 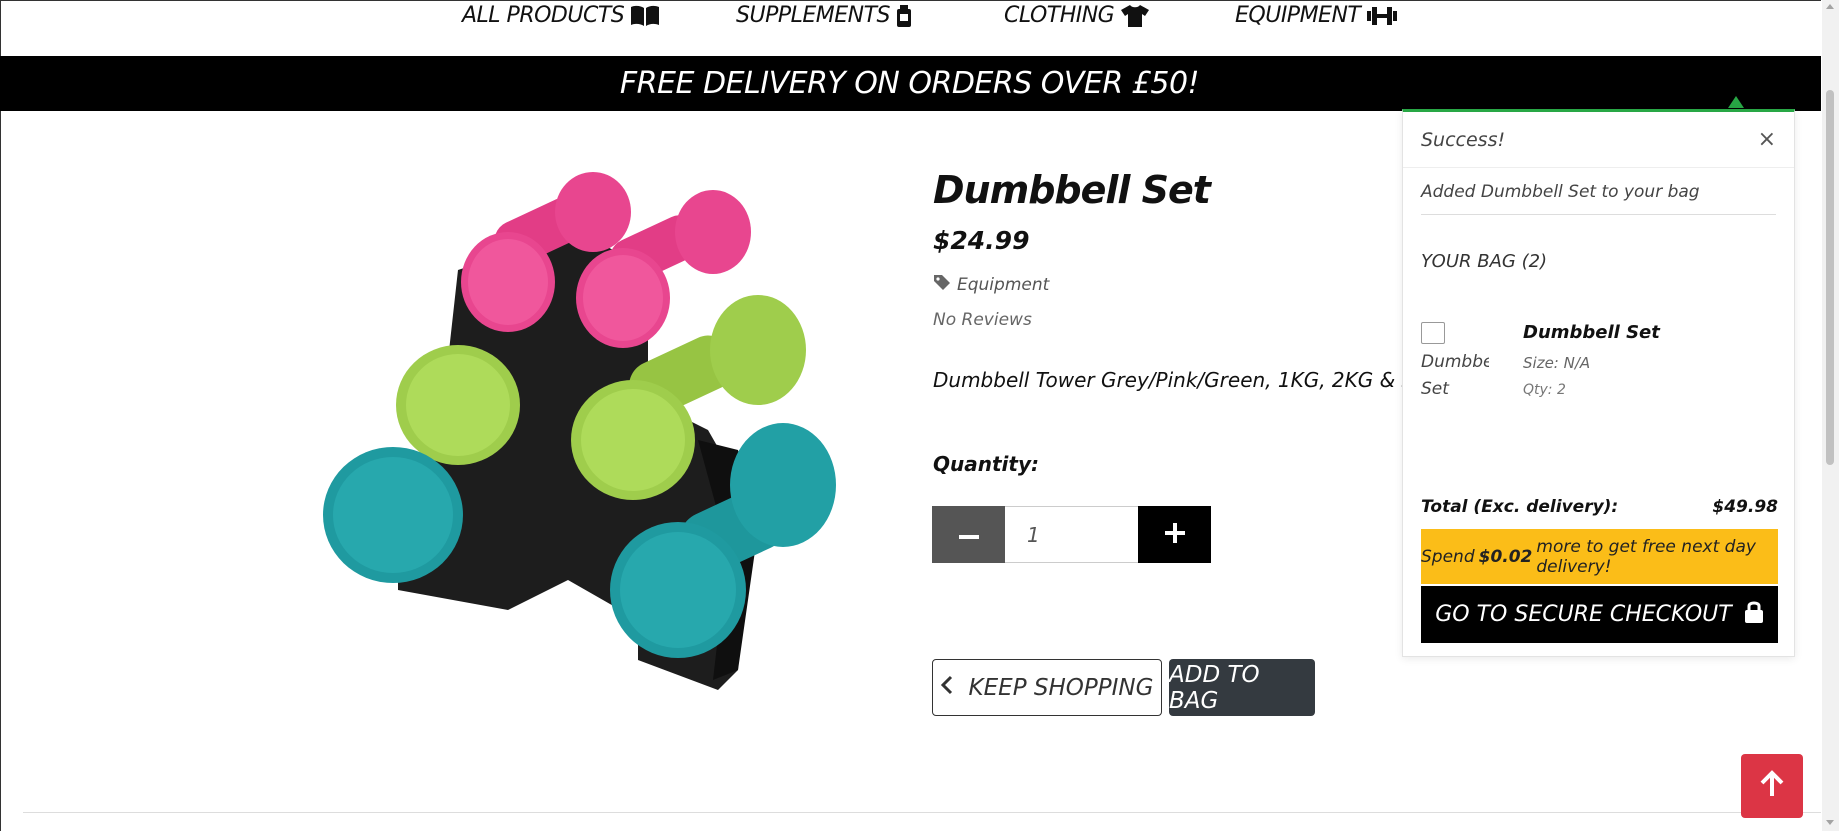 What do you see at coordinates (981, 240) in the screenshot?
I see `product-price: $24.99` at bounding box center [981, 240].